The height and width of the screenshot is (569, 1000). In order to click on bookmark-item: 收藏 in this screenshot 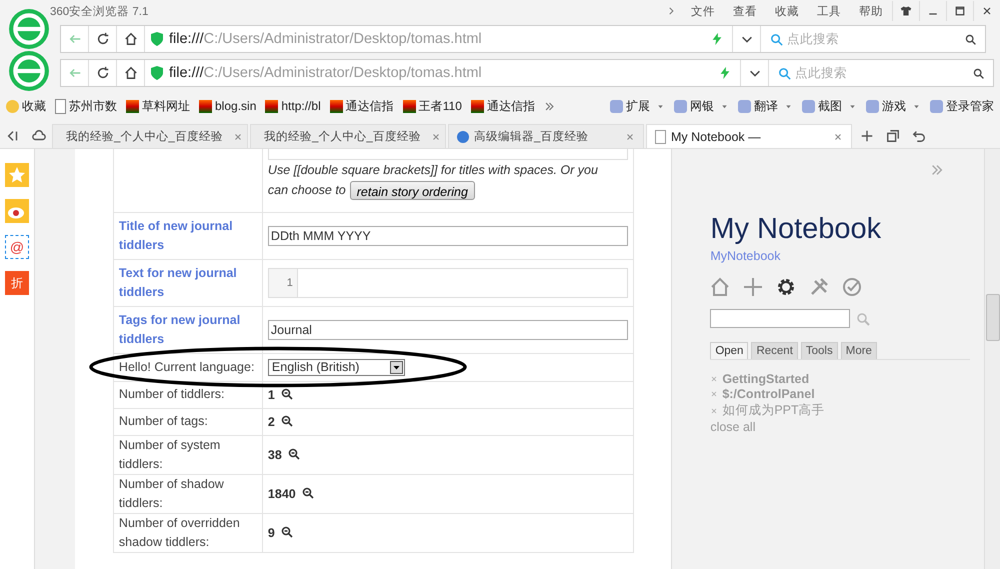, I will do `click(26, 106)`.